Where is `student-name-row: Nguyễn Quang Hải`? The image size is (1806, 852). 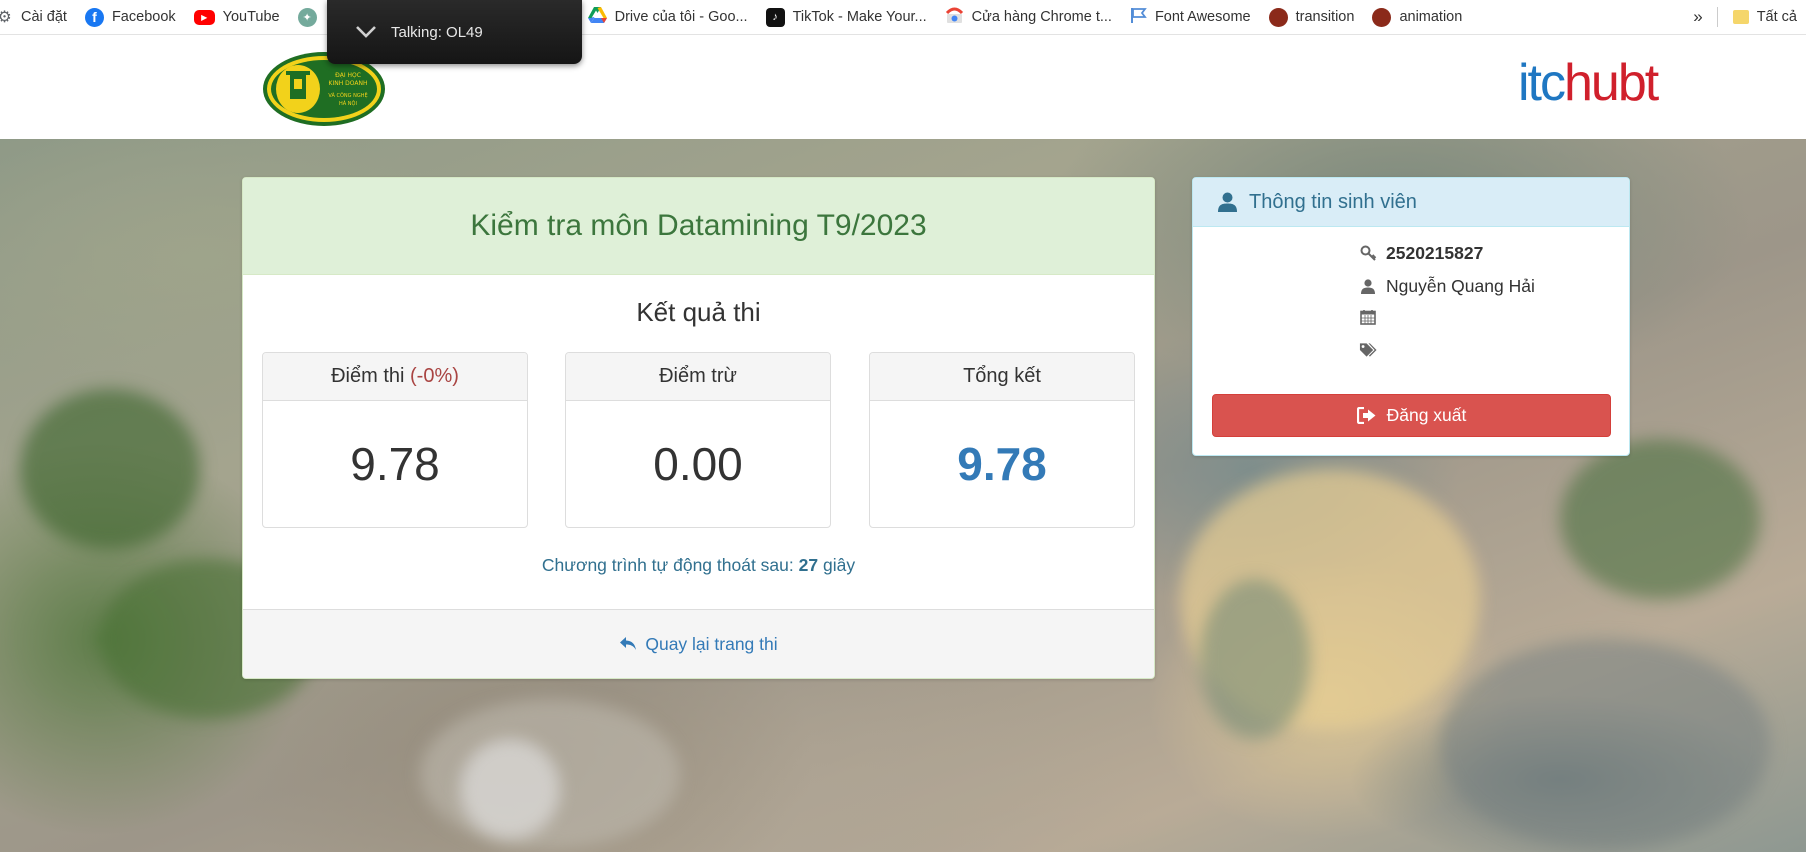
student-name-row: Nguyễn Quang Hải is located at coordinates (1447, 286).